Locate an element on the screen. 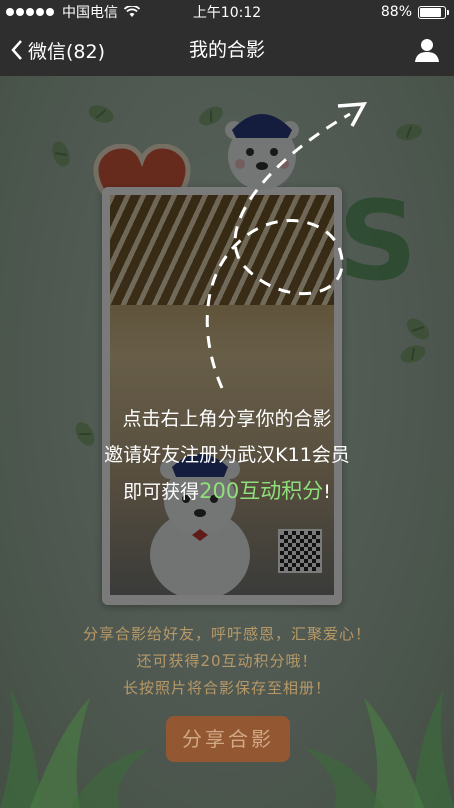 The height and width of the screenshot is (808, 454). share-photo-button: 分享合影 is located at coordinates (228, 739).